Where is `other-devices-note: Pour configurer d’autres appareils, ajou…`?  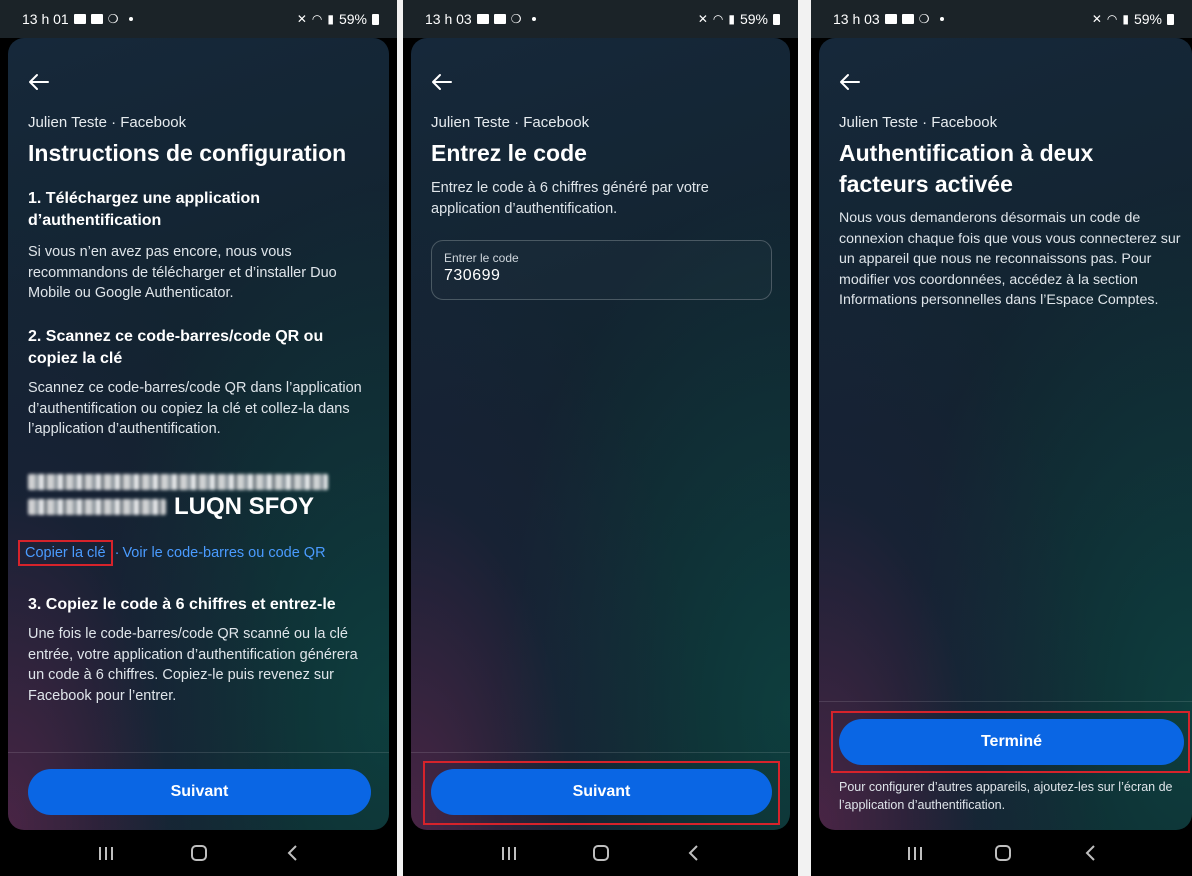
other-devices-note: Pour configurer d’autres appareils, ajou… is located at coordinates (1006, 796).